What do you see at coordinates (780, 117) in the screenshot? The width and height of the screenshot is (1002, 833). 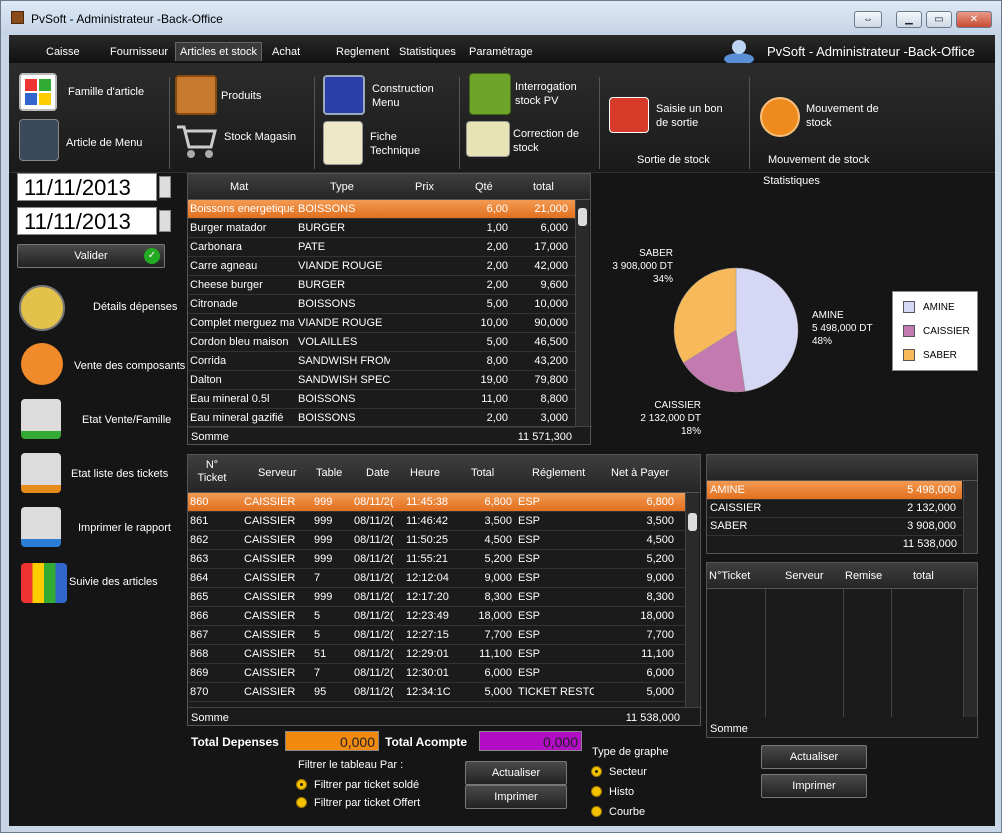 I see `mouvement-stock-icon` at bounding box center [780, 117].